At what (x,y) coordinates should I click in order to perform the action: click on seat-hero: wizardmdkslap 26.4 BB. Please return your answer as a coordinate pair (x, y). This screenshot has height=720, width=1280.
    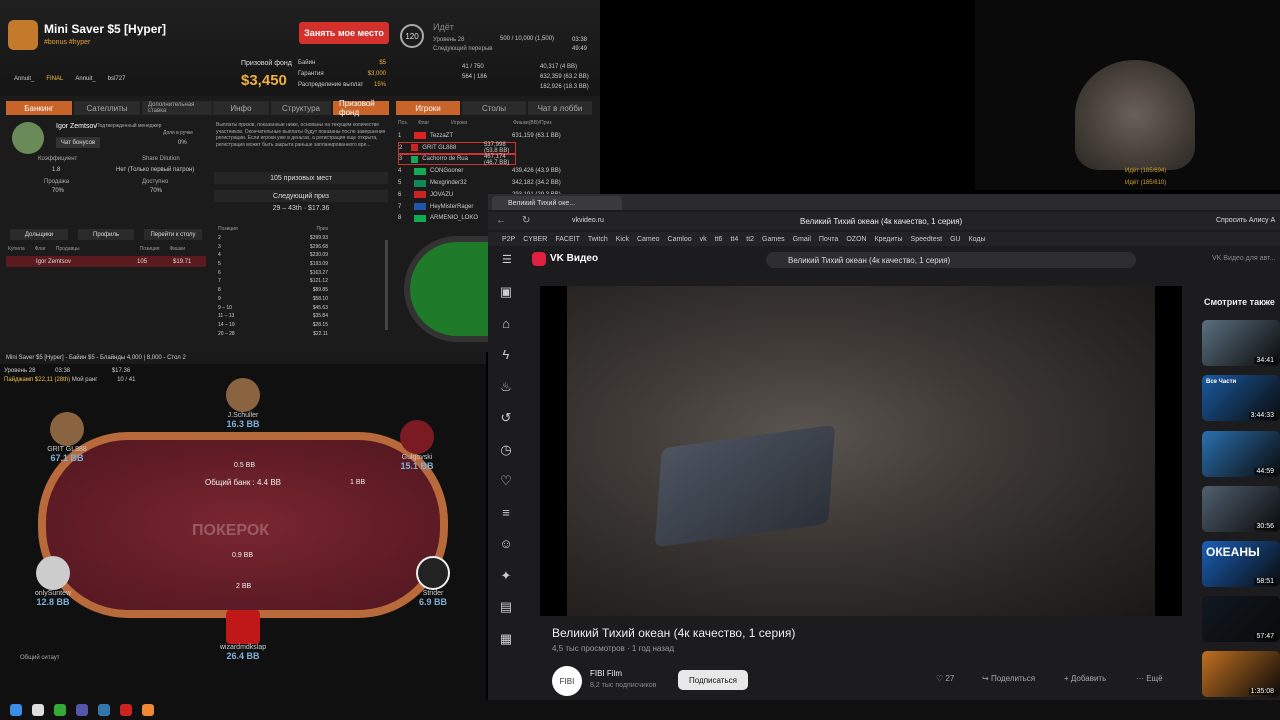
    Looking at the image, I should click on (243, 635).